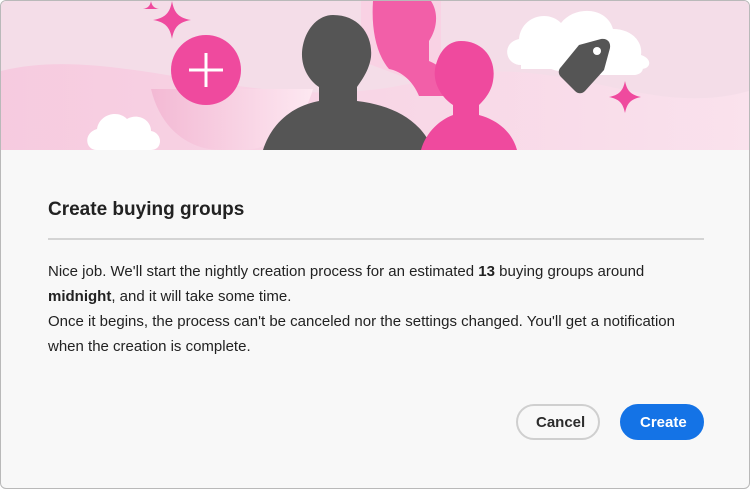 The image size is (750, 489). I want to click on title-divider, so click(376, 239).